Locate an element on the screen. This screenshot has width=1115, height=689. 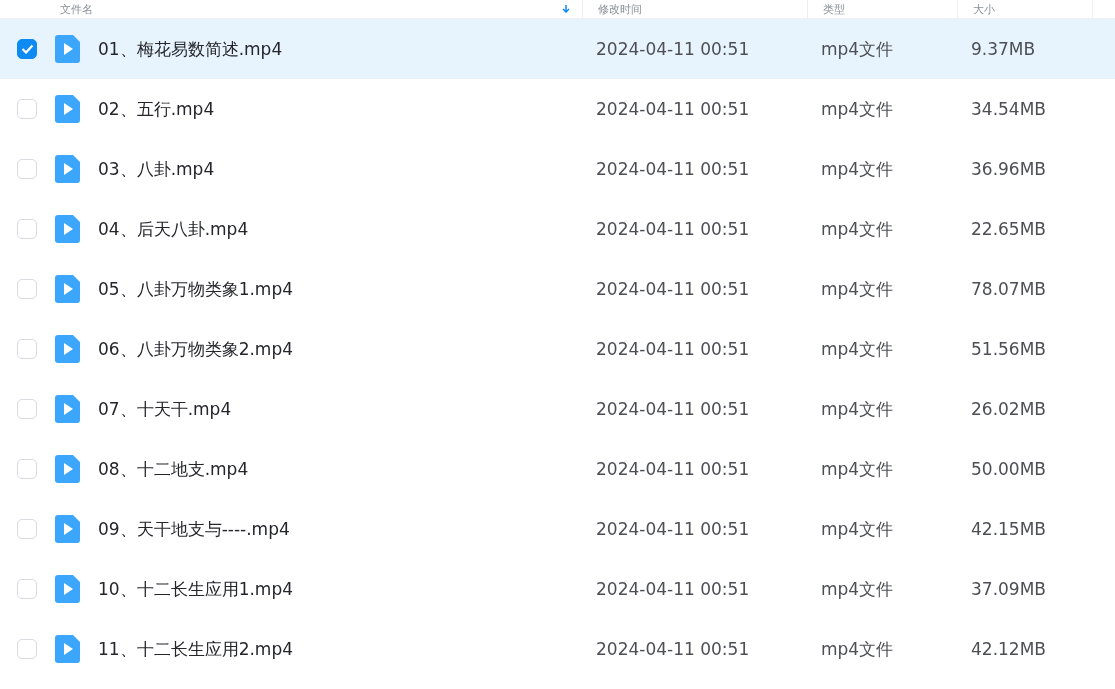
file-row: 05、八卦万物类象1.mp4 2024-04-11 00:51 mp4文件 78.07MB is located at coordinates (557, 289).